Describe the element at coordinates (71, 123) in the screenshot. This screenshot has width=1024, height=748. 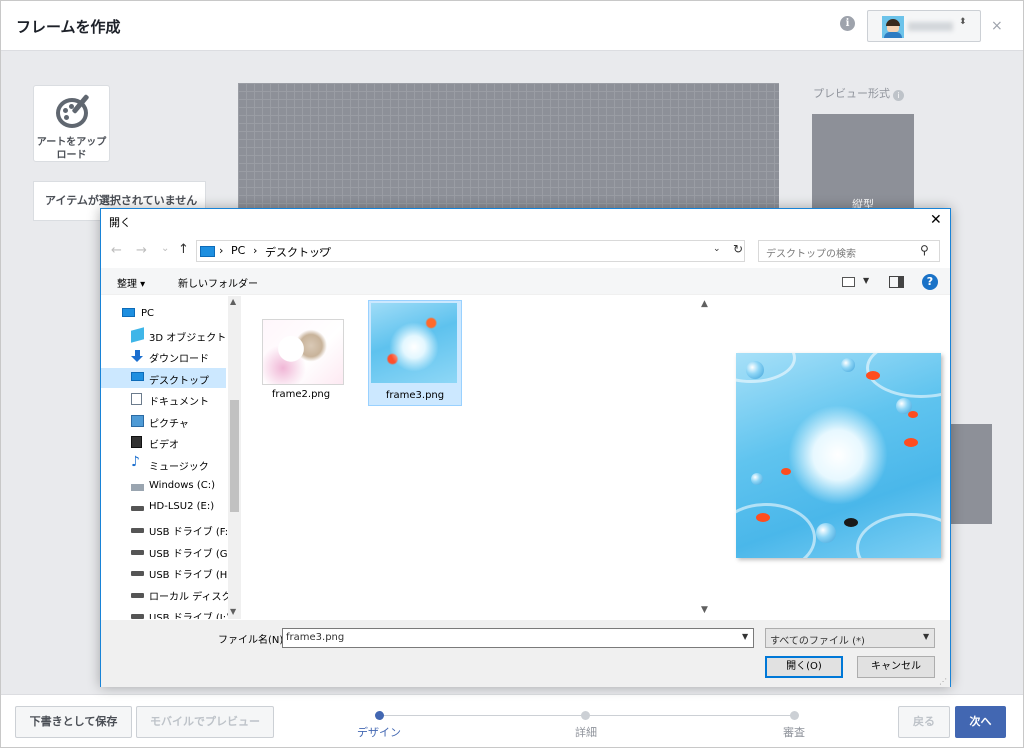
I see `upload-art-button: アートをアップロード` at that location.